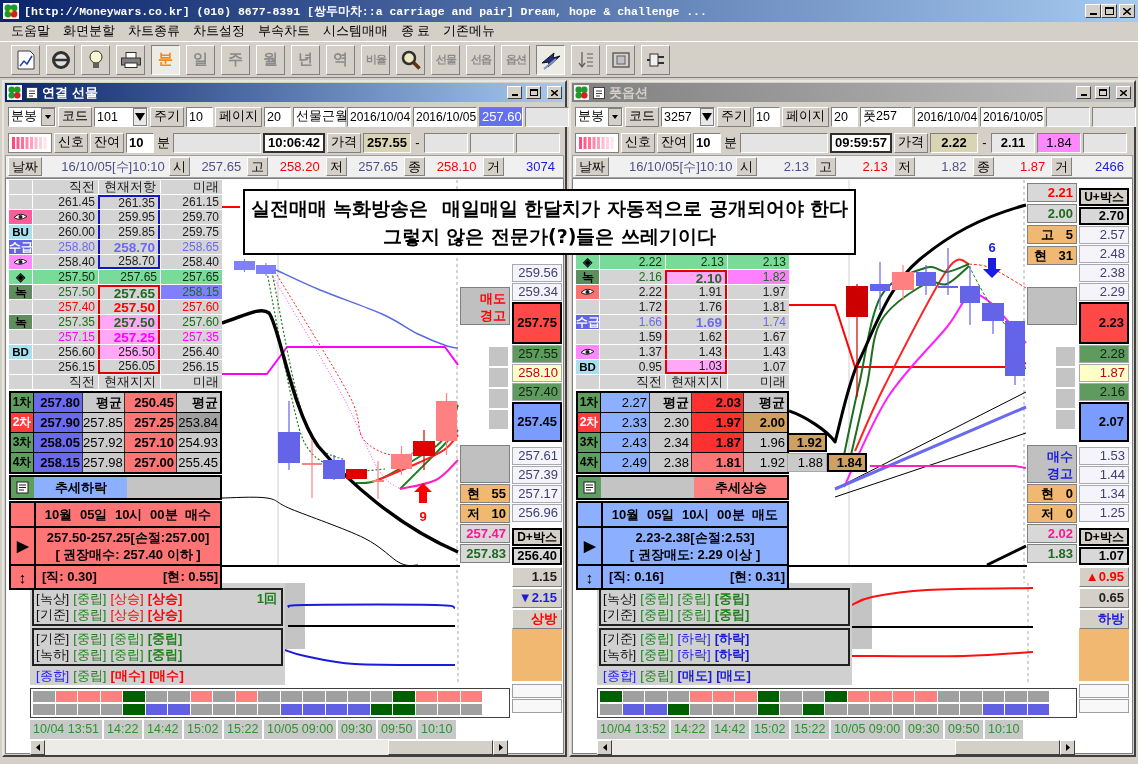 This screenshot has width=1138, height=764. What do you see at coordinates (344, 142) in the screenshot?
I see `field-label: 가격` at bounding box center [344, 142].